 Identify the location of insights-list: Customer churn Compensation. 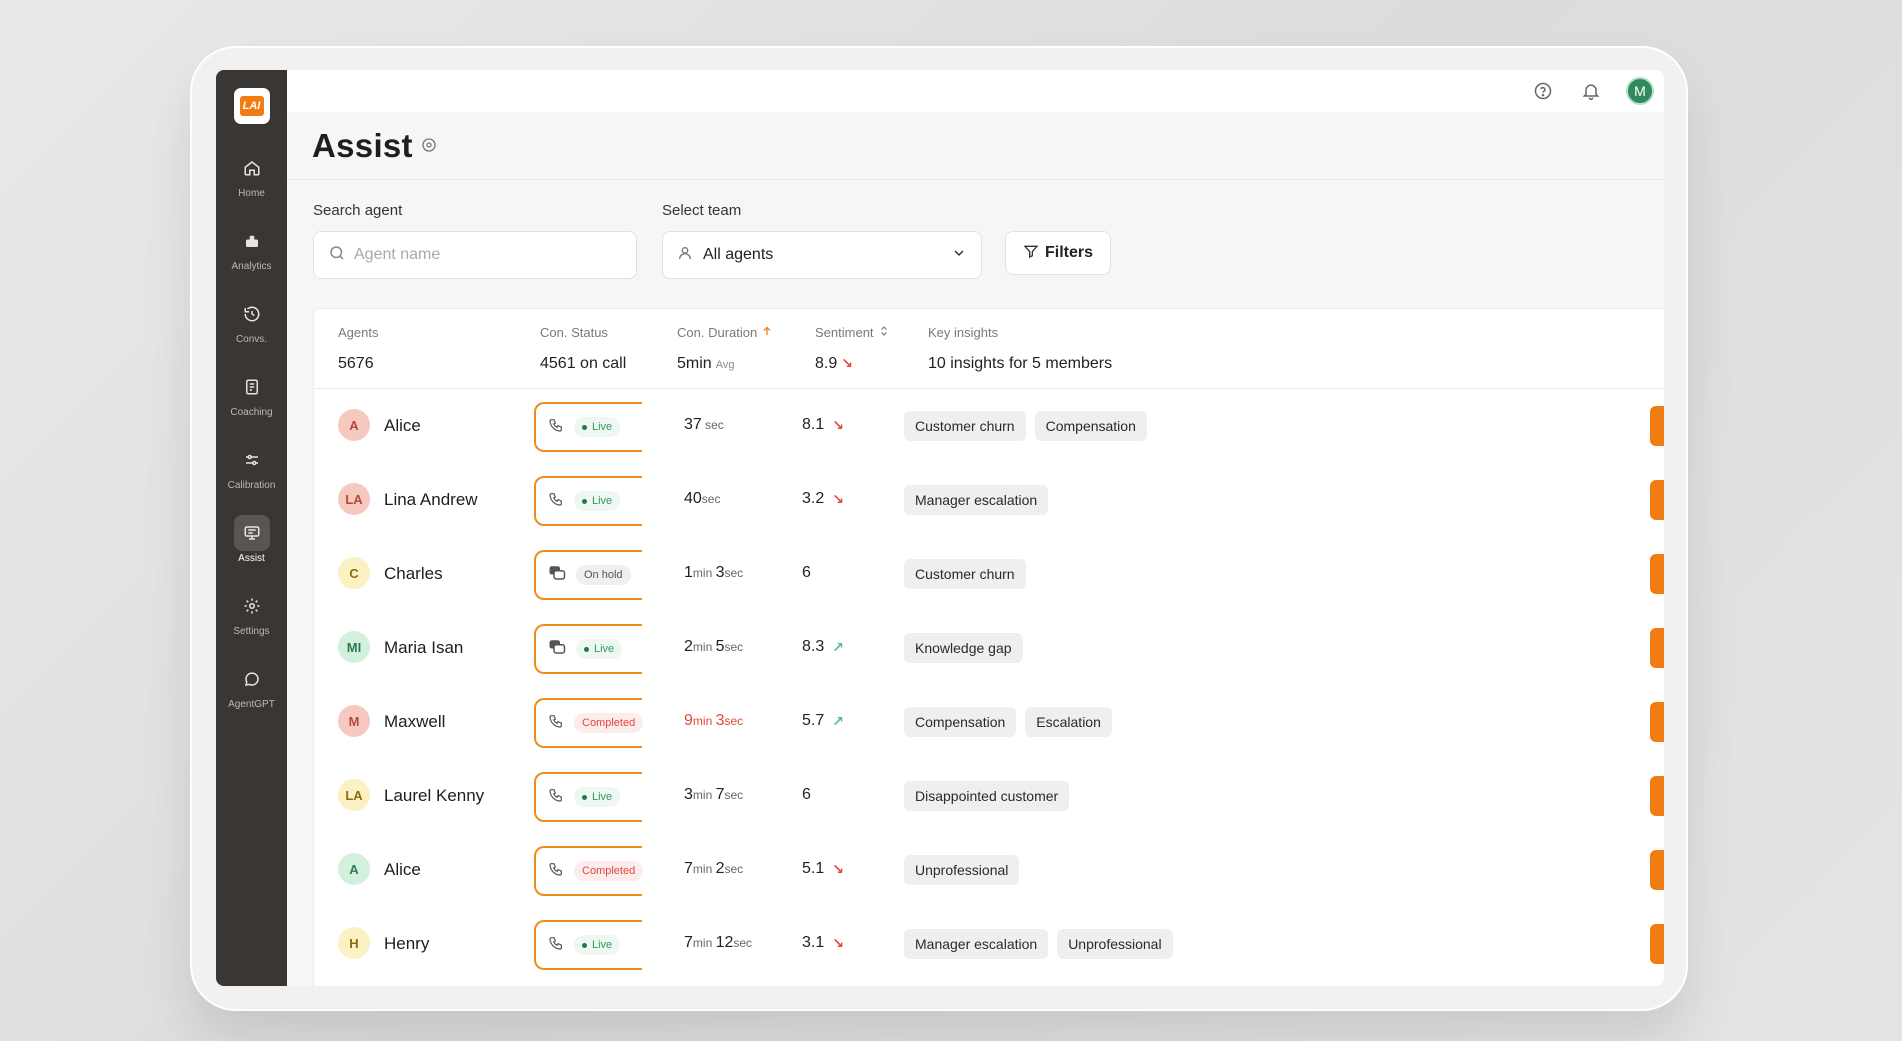
(1025, 426).